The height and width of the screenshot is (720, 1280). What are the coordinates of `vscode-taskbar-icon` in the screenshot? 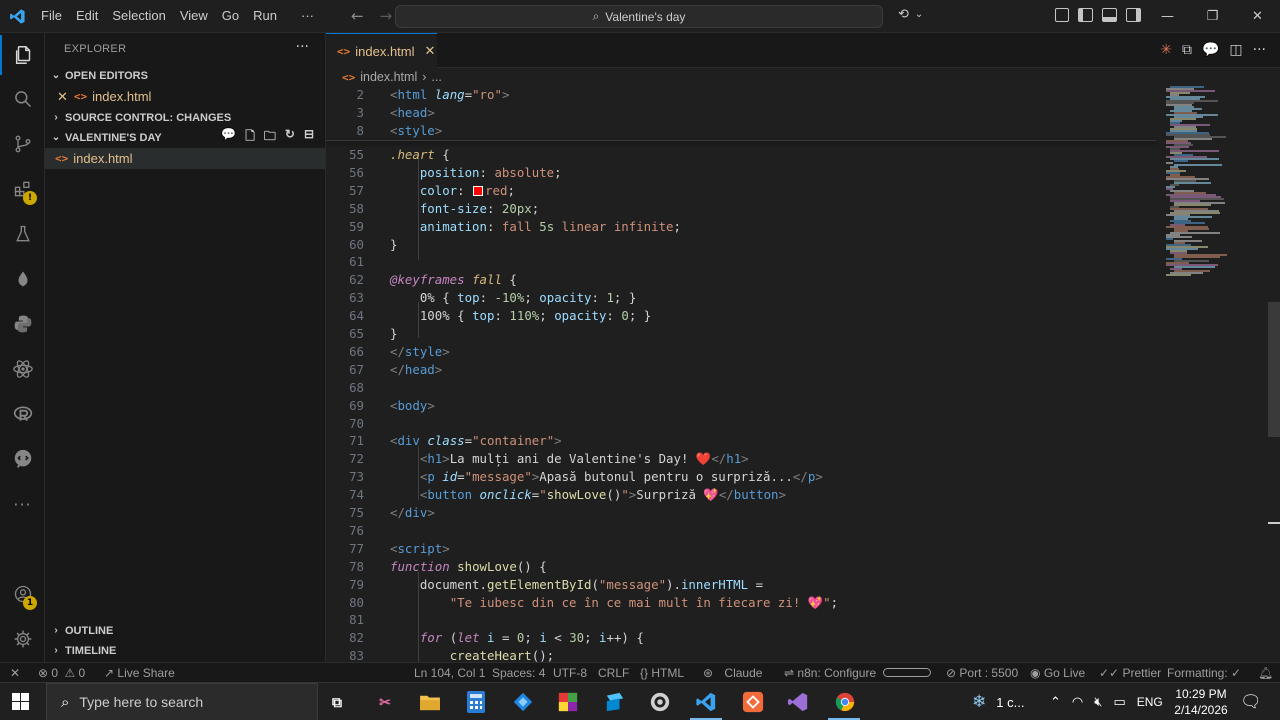 It's located at (706, 702).